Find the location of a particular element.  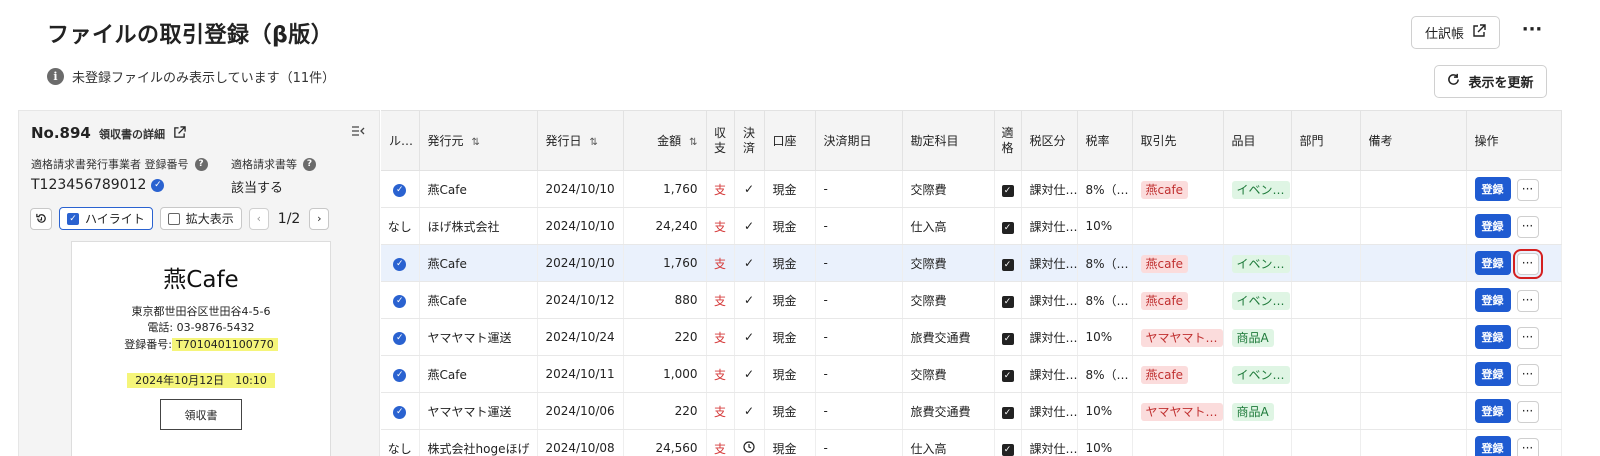

amount-text: 1,000 is located at coordinates (680, 374).